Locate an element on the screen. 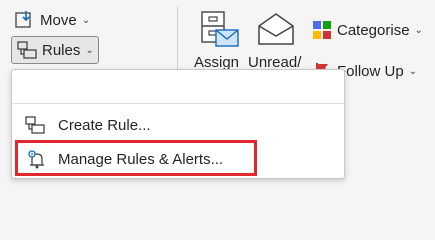 The height and width of the screenshot is (240, 435). ribbon-divider is located at coordinates (177, 38).